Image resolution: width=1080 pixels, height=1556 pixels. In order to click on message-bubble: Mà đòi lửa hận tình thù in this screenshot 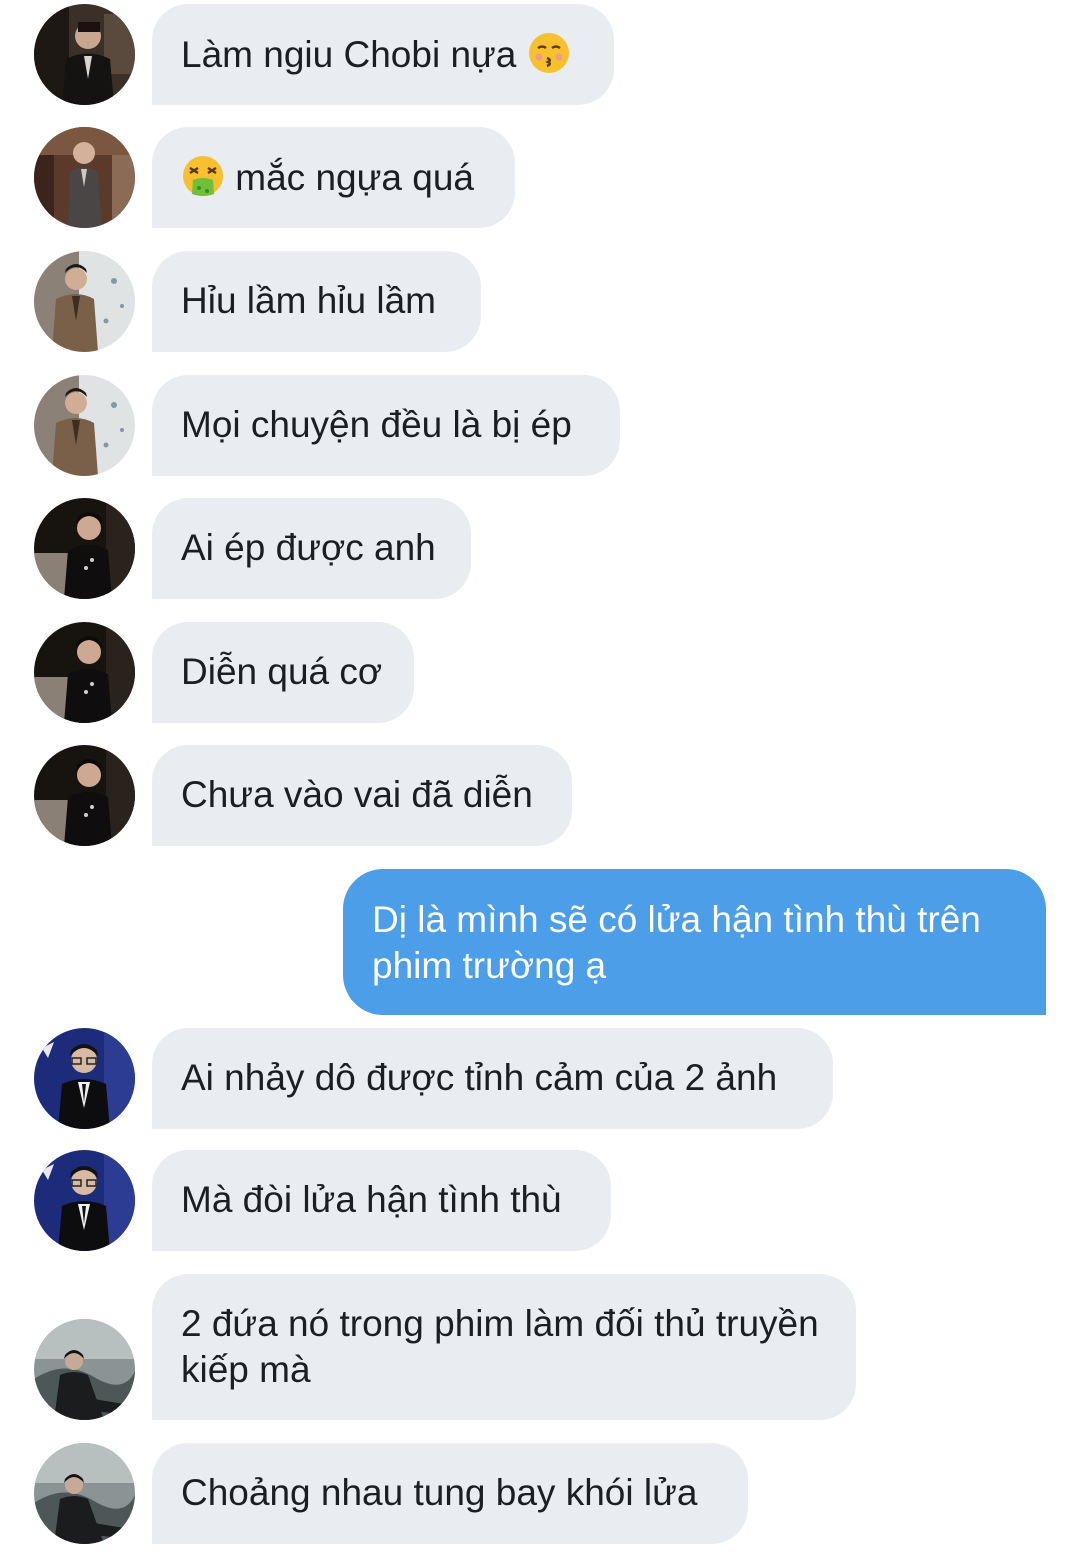, I will do `click(381, 1200)`.